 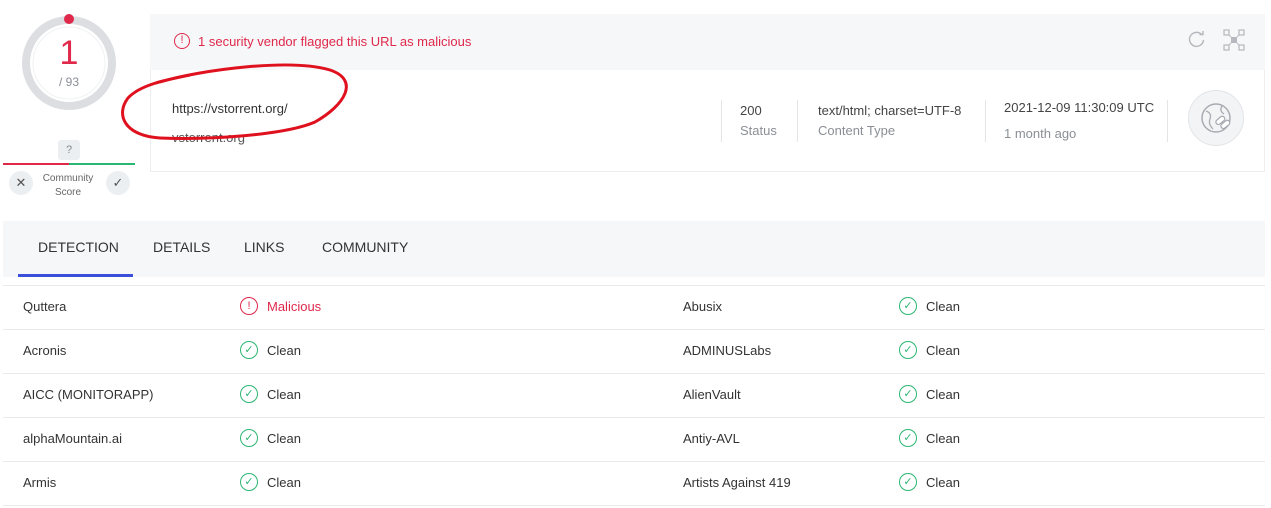 What do you see at coordinates (737, 482) in the screenshot?
I see `vendor-name: Artists Against 419` at bounding box center [737, 482].